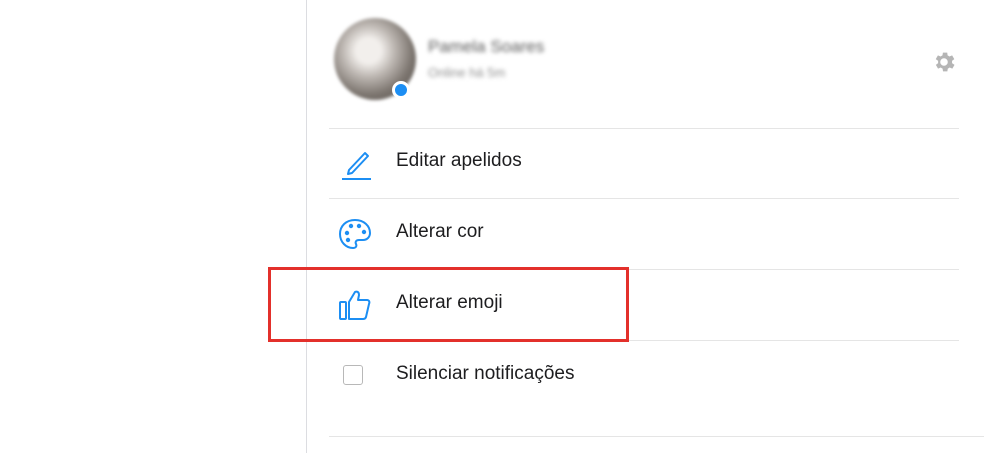 The height and width of the screenshot is (453, 984). I want to click on profile-name: Pamela Soares, so click(486, 46).